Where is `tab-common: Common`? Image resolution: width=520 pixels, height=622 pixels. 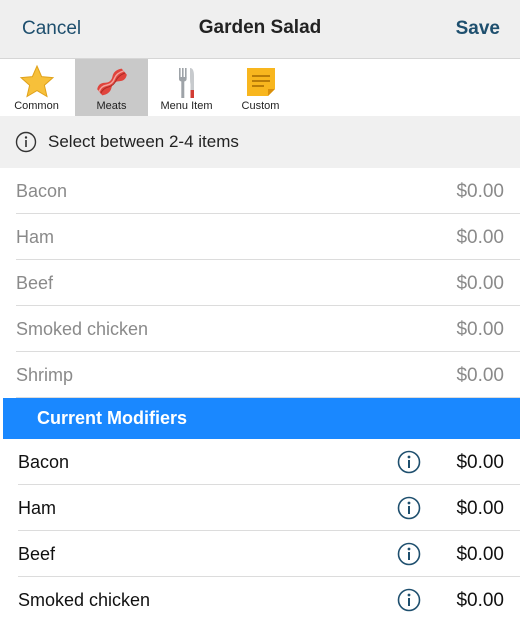 tab-common: Common is located at coordinates (36, 87).